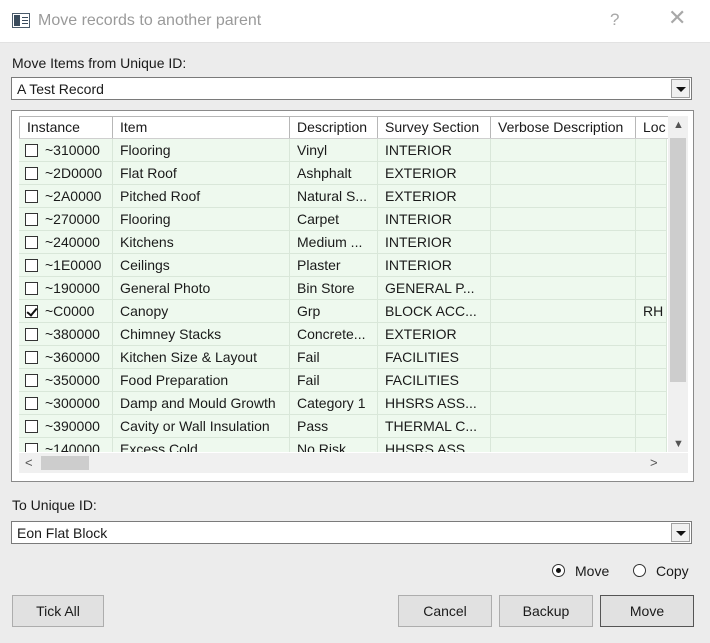 The height and width of the screenshot is (643, 710). What do you see at coordinates (65, 463) in the screenshot?
I see `horizontal-scroll-thumb` at bounding box center [65, 463].